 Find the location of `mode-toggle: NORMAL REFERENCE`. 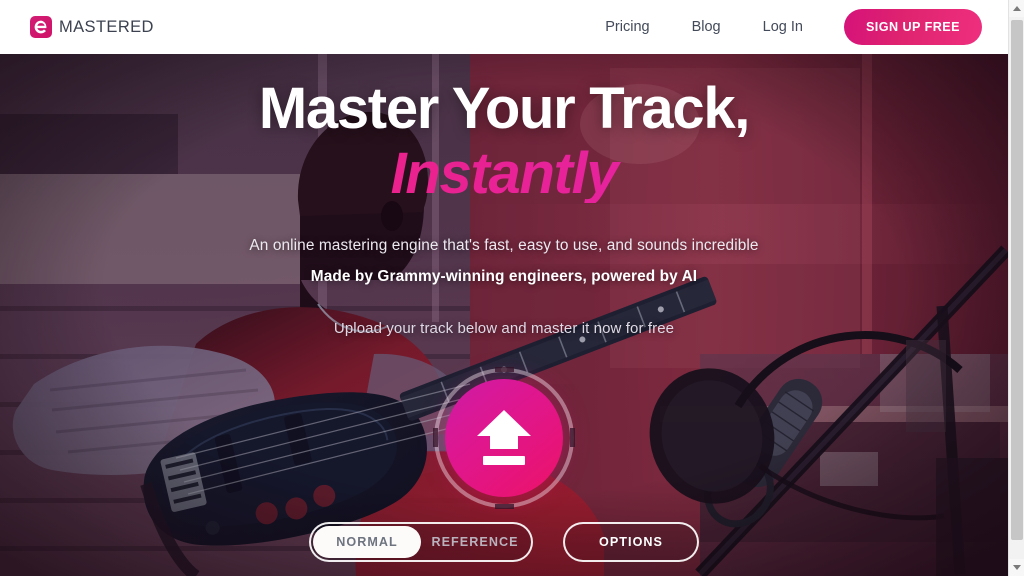

mode-toggle: NORMAL REFERENCE is located at coordinates (421, 542).